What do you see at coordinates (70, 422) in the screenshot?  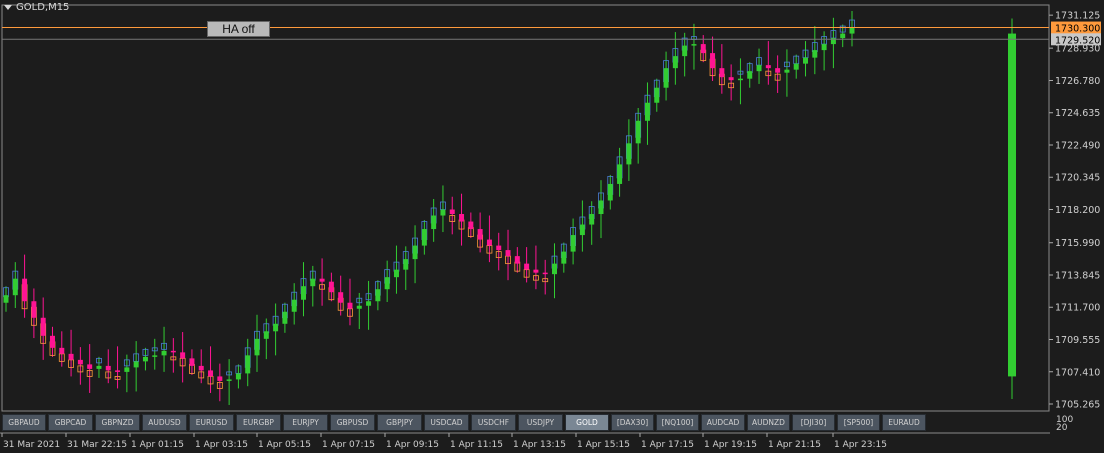 I see `symbol-button-gbpcad: GBPCAD` at bounding box center [70, 422].